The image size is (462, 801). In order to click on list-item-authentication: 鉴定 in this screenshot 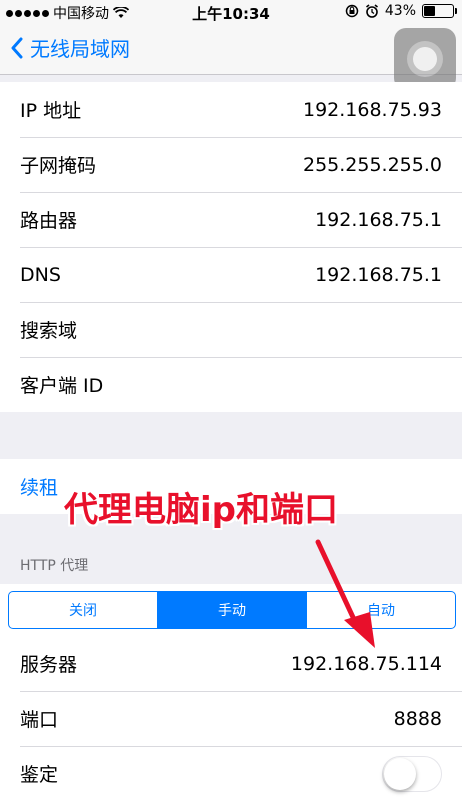, I will do `click(231, 773)`.